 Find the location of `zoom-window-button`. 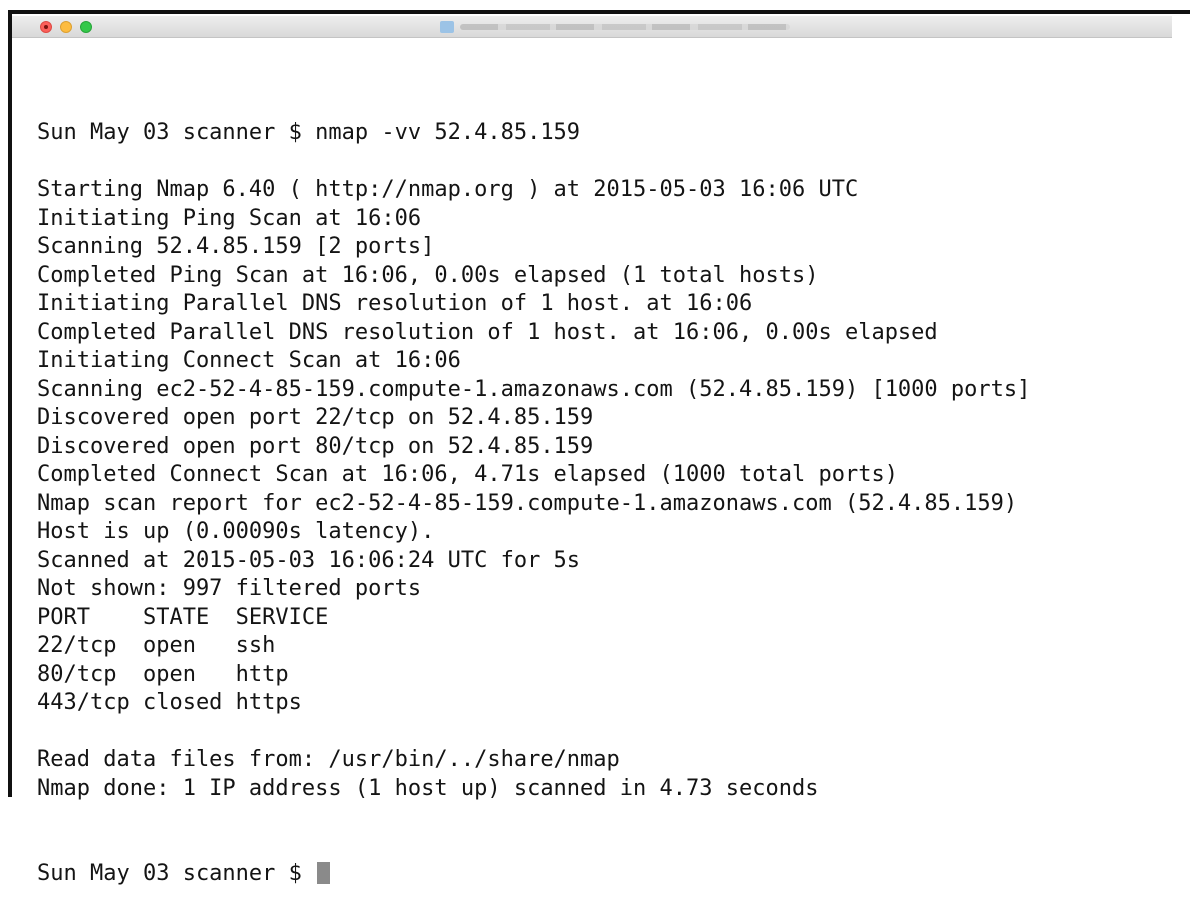

zoom-window-button is located at coordinates (86, 27).